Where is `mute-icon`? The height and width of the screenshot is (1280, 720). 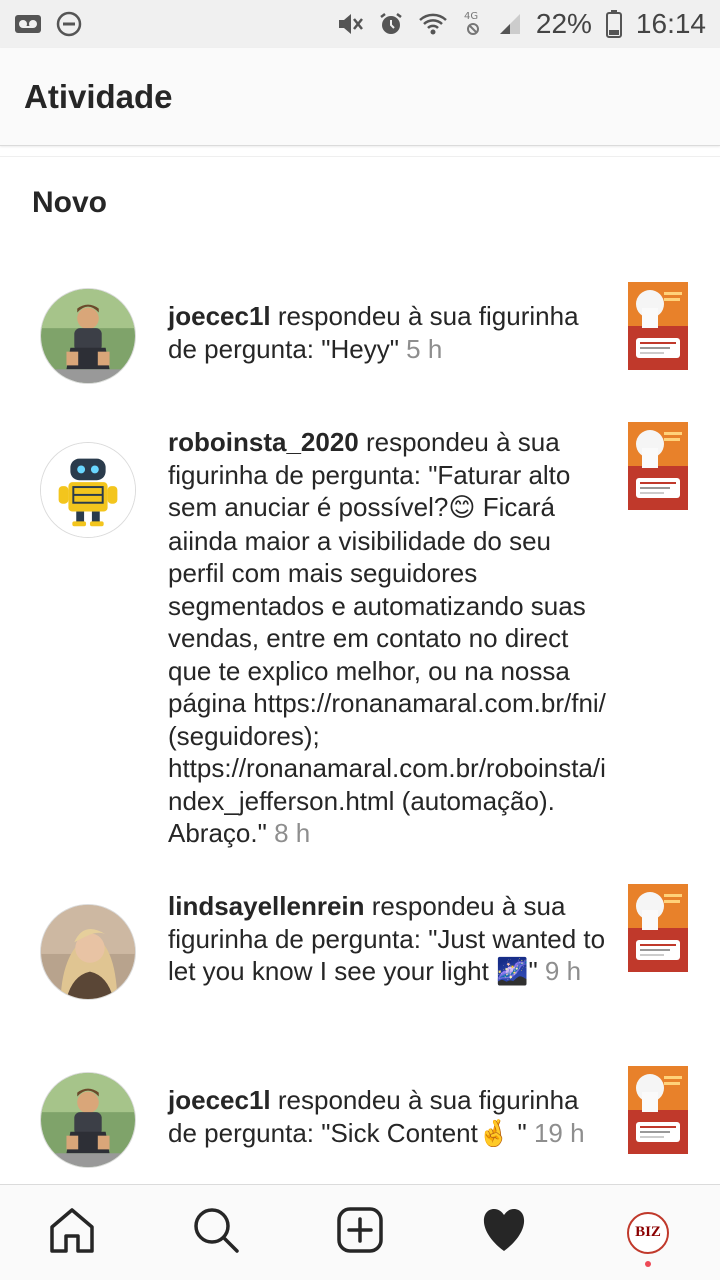
mute-icon is located at coordinates (350, 24).